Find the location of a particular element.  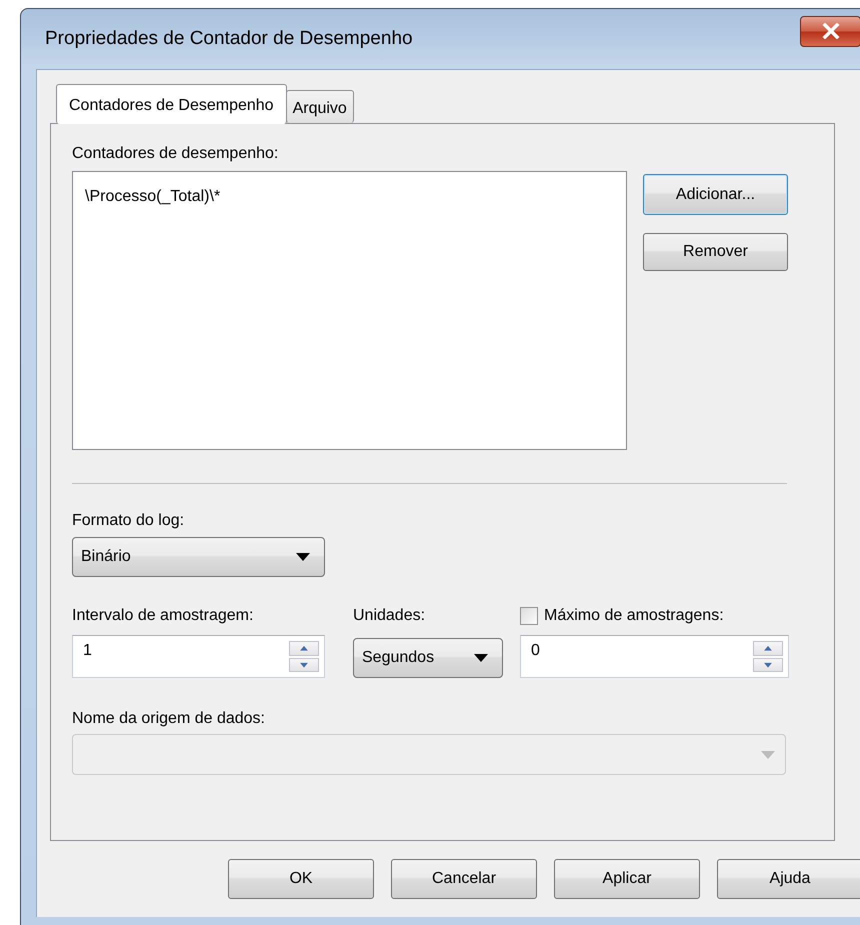

field-label: Contadores de desempenho: is located at coordinates (176, 154).